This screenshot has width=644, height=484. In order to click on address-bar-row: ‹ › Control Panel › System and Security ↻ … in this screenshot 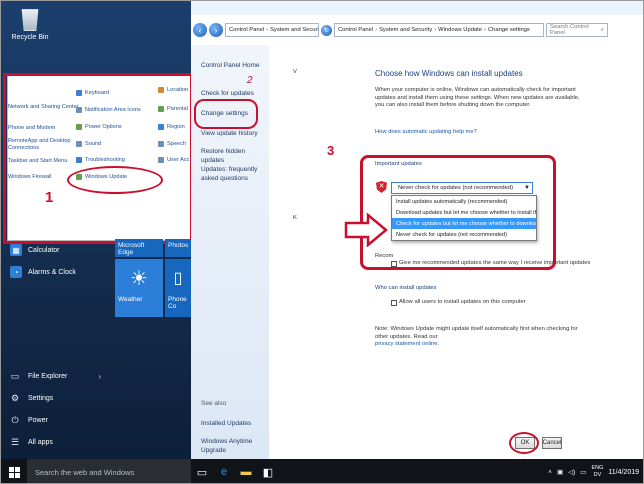, I will do `click(417, 30)`.